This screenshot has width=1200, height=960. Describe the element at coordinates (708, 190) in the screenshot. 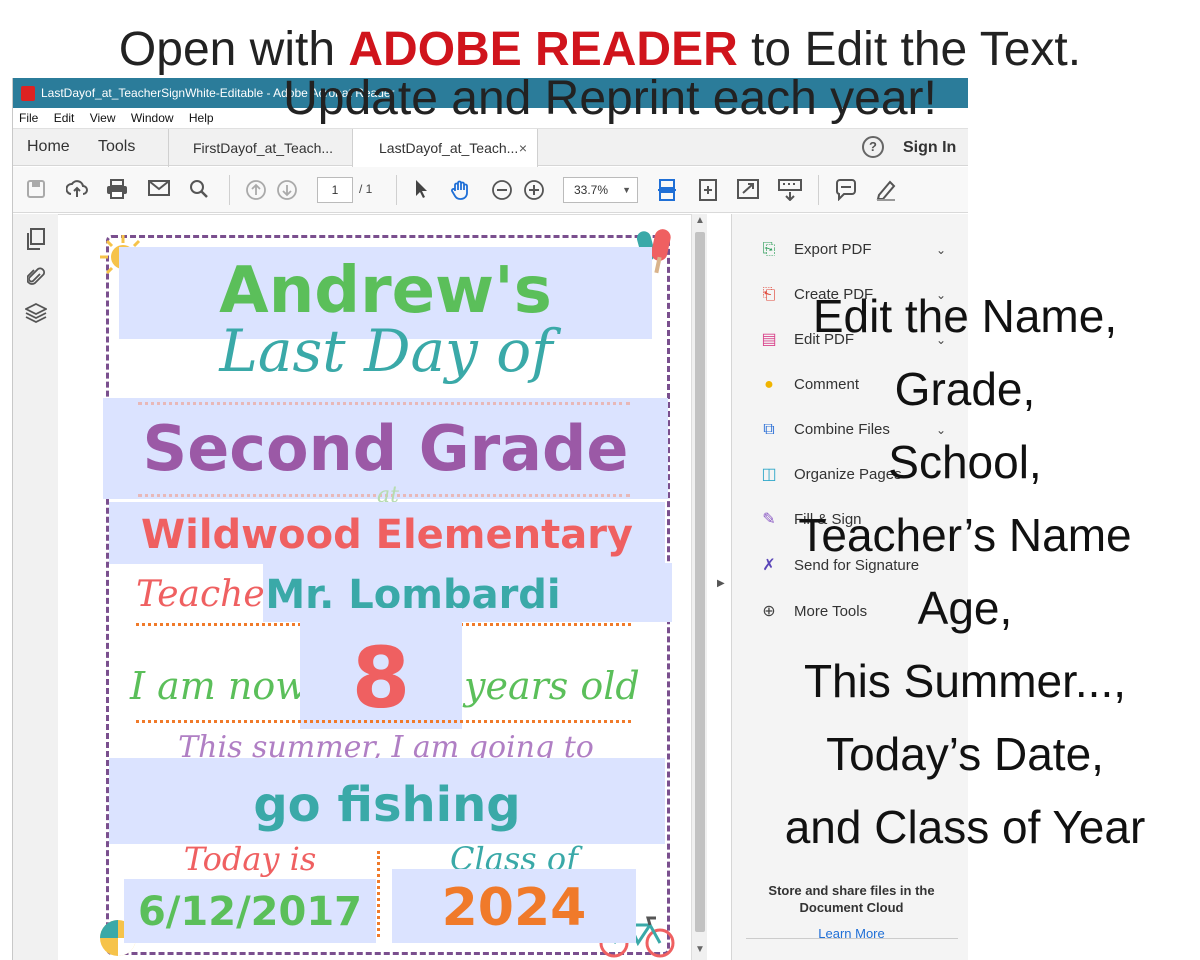

I see `rotate-view-icon` at that location.